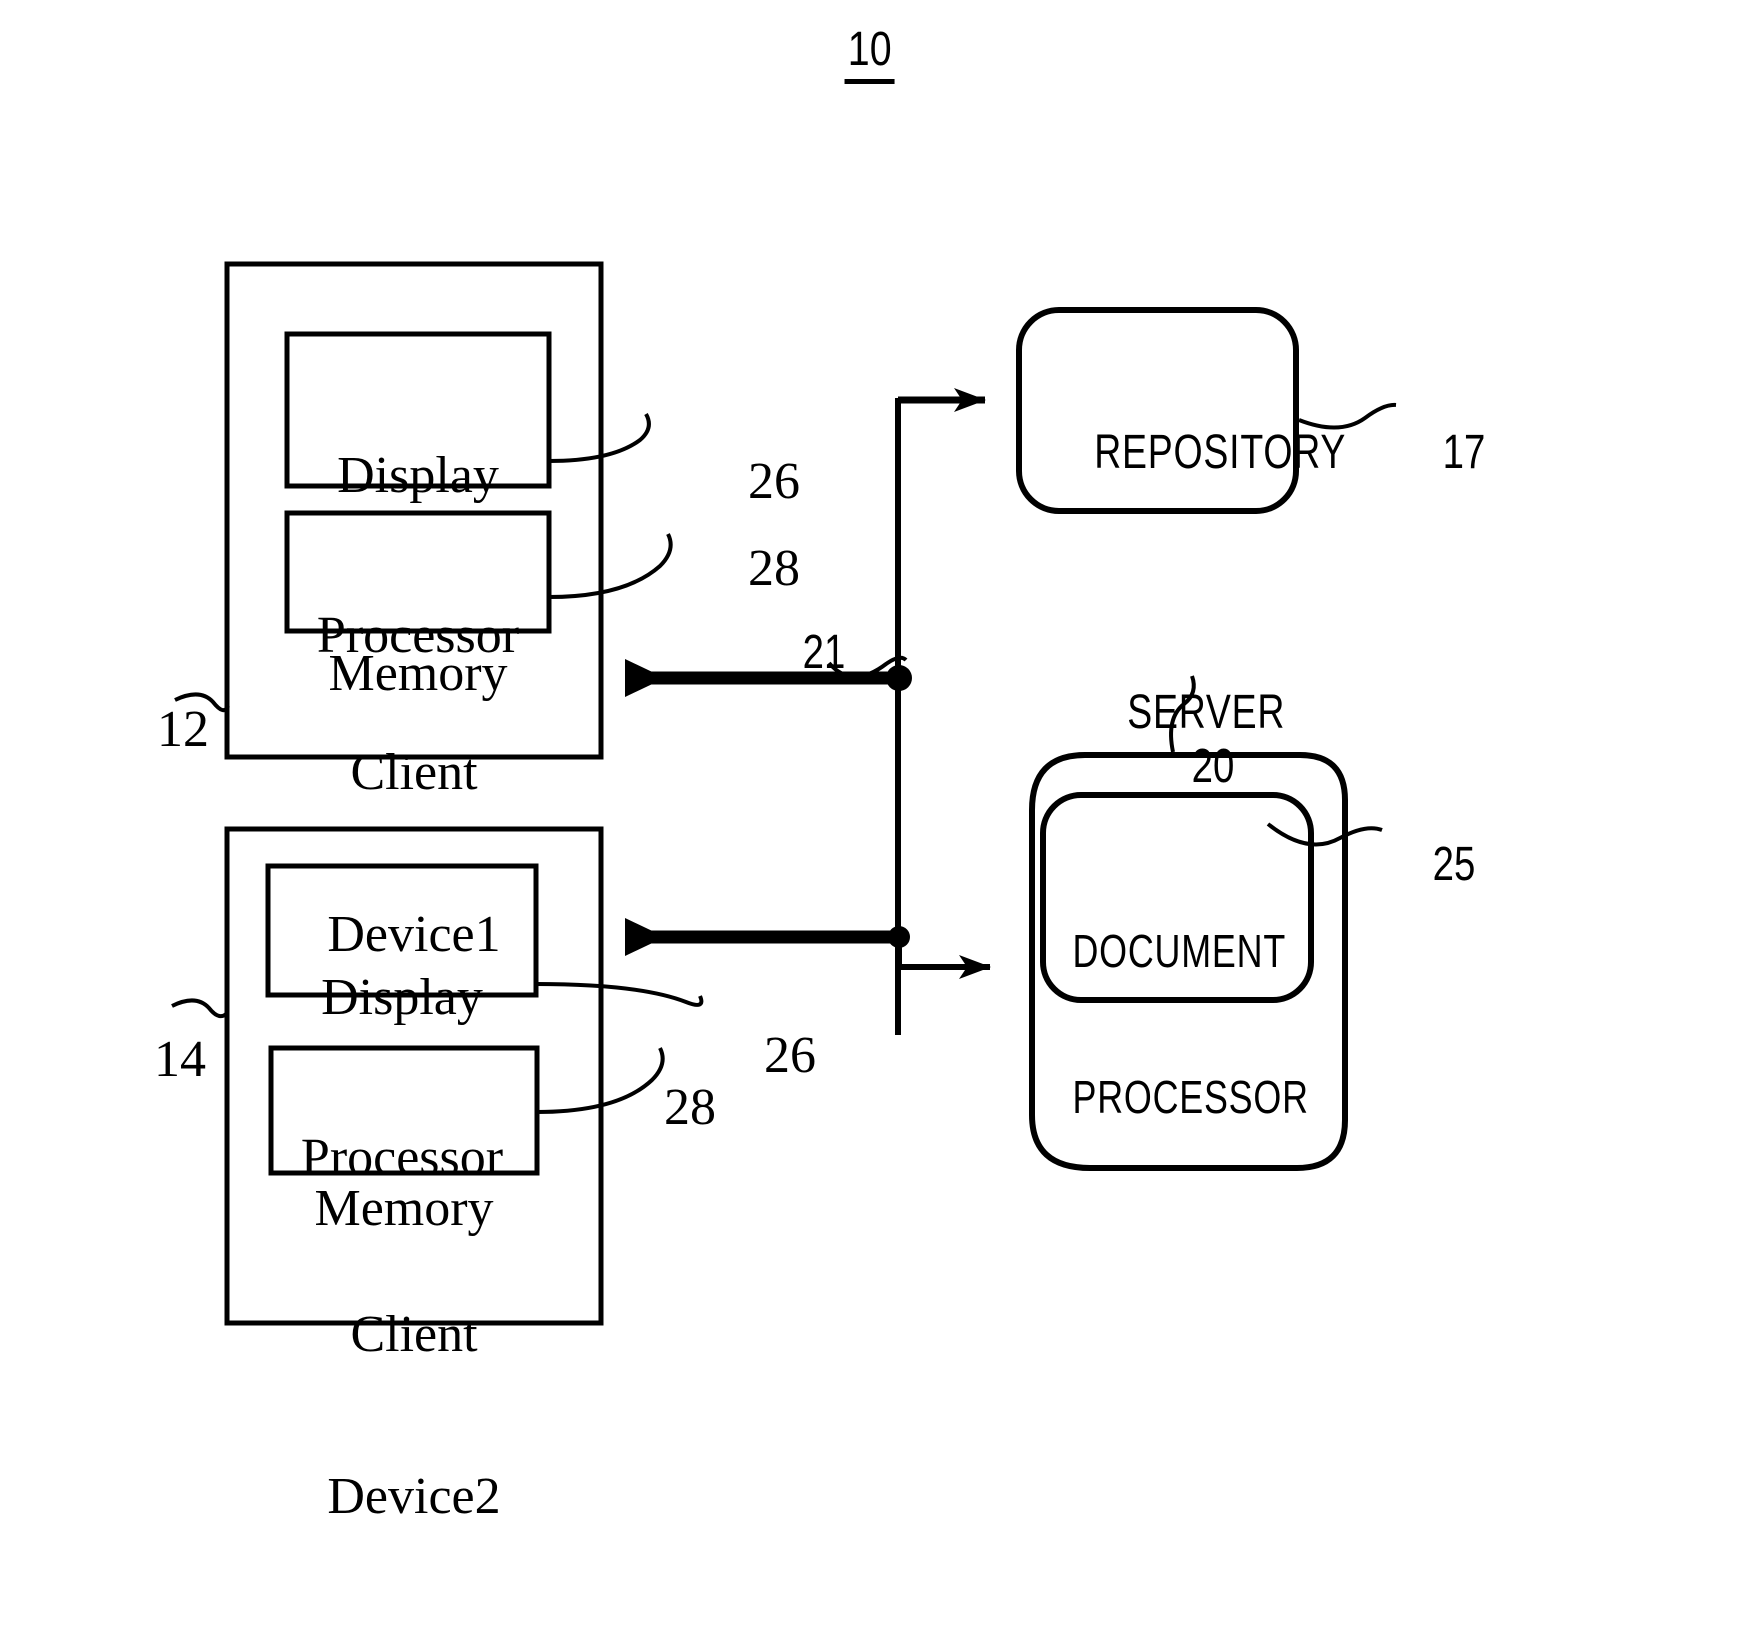 This screenshot has width=1739, height=1634. I want to click on network-junction-upper, so click(899, 678).